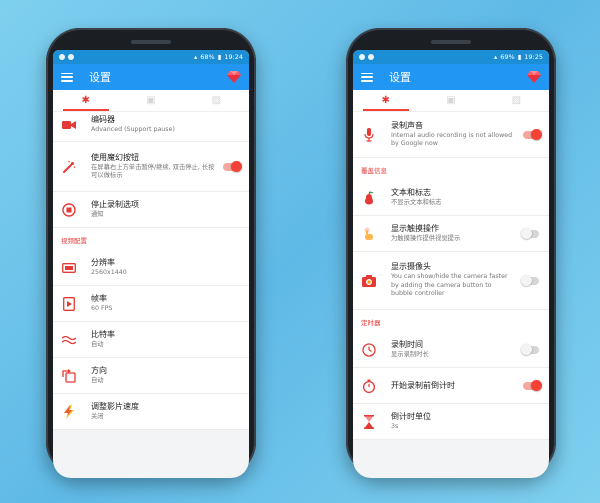  I want to click on setting-title: 调整影片速度, so click(115, 406).